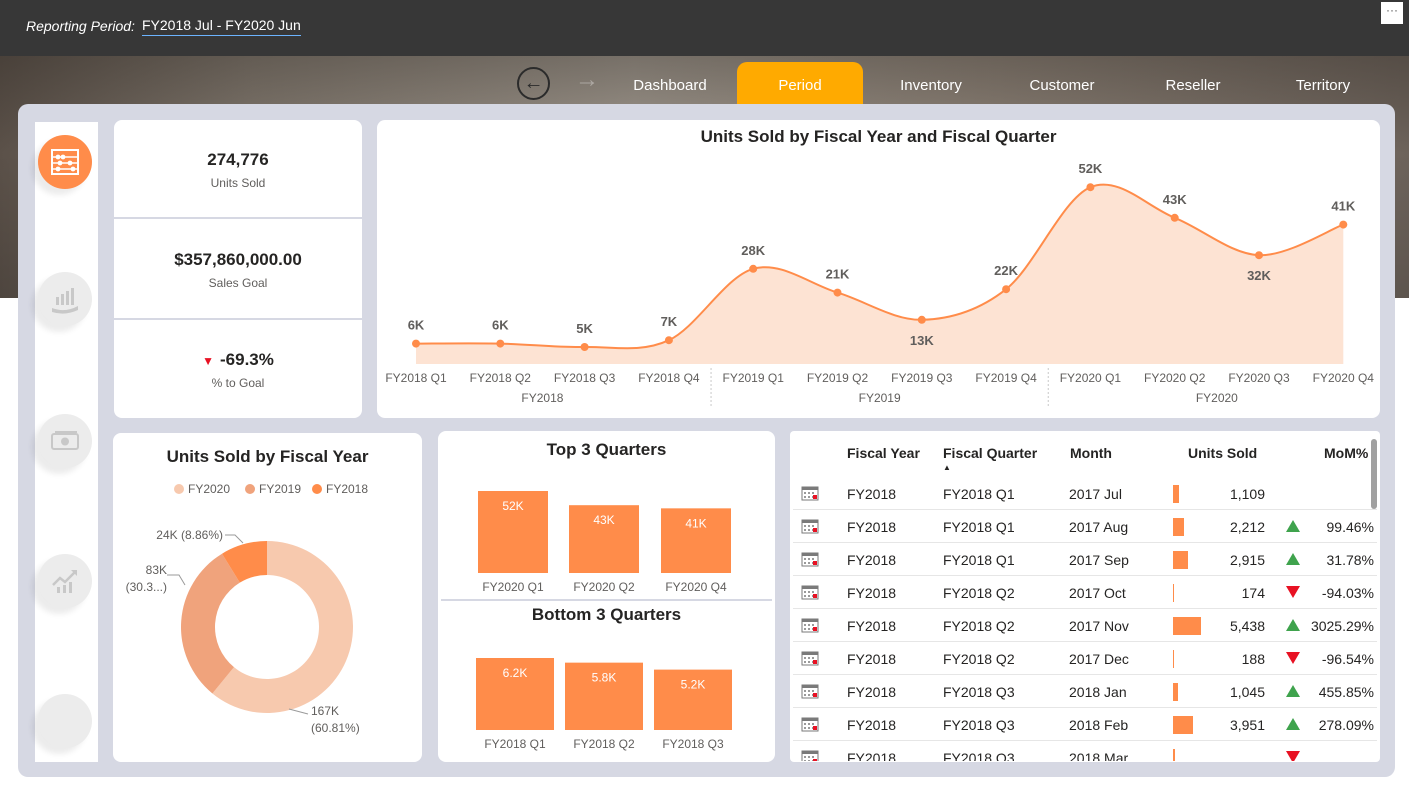 The height and width of the screenshot is (792, 1409). I want to click on legend-label: FY2018, so click(347, 489).